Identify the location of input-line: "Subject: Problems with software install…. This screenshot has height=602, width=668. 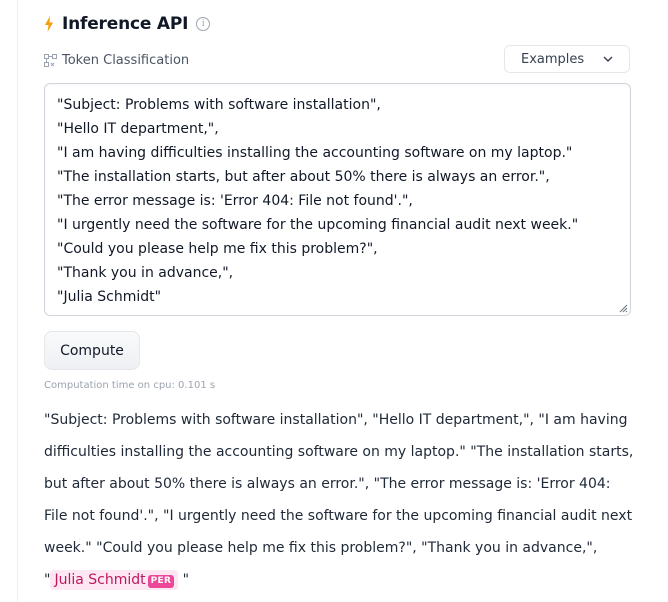
(219, 105).